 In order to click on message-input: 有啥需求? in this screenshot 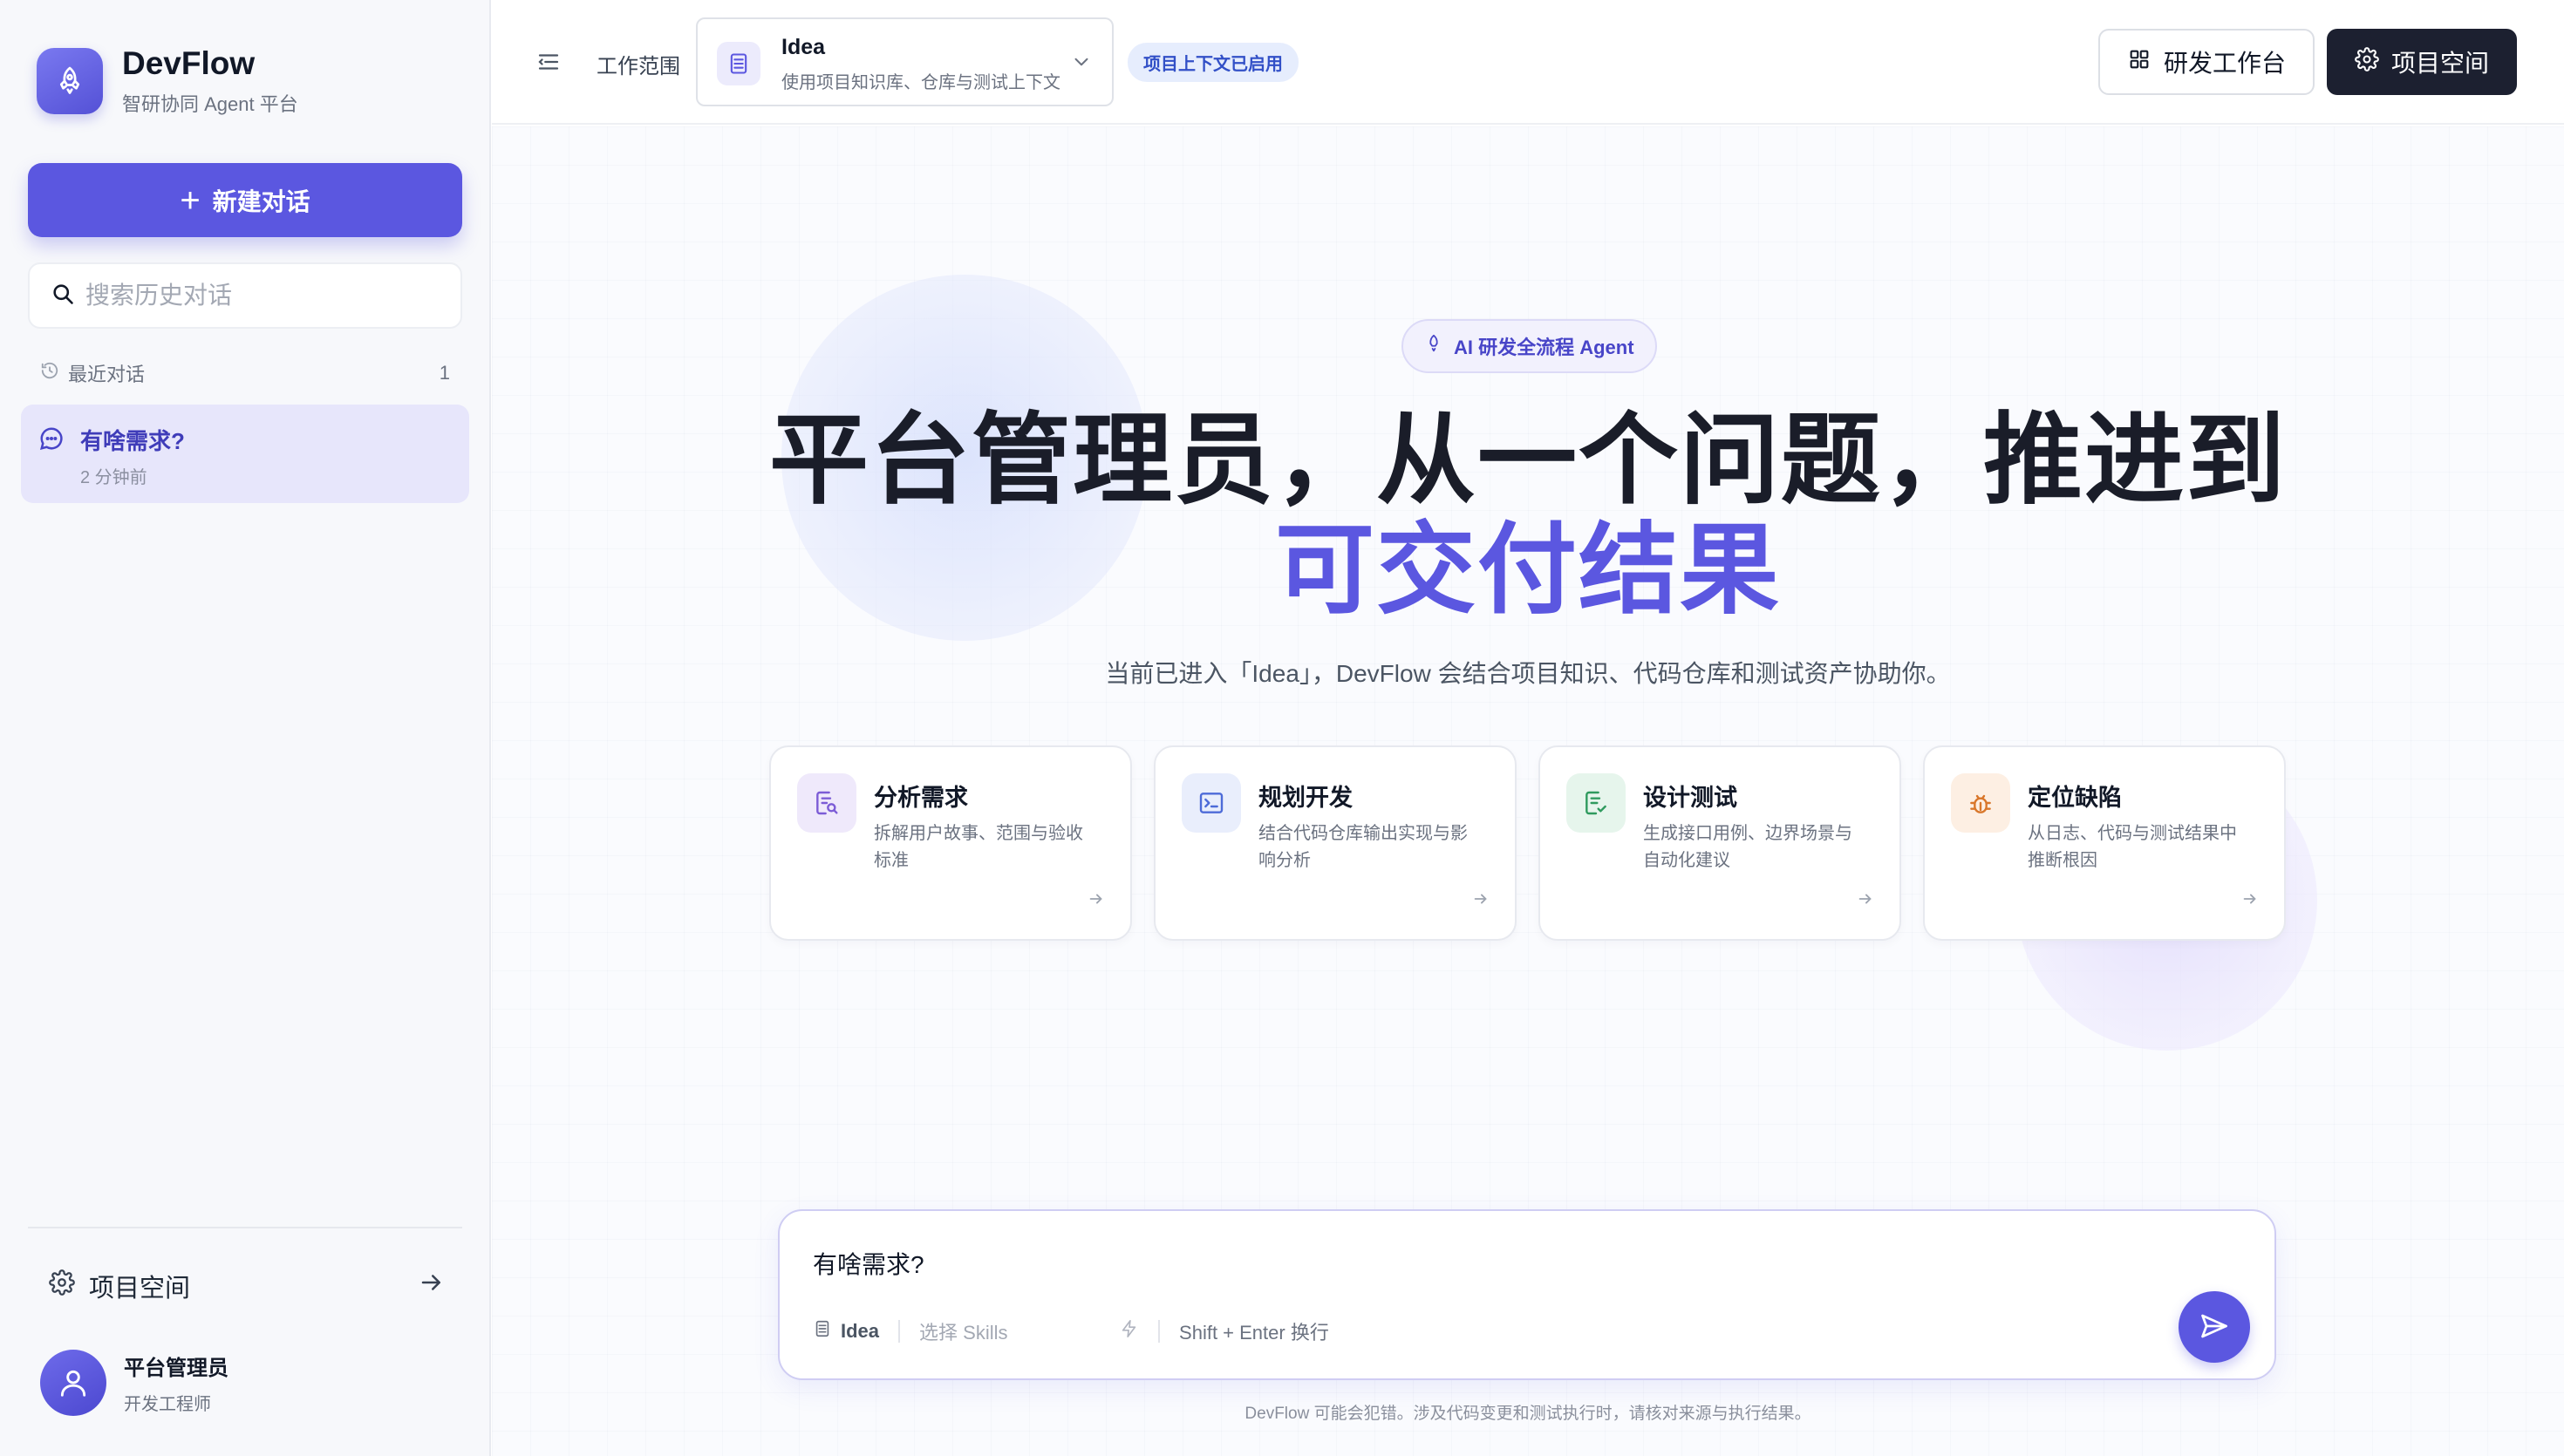, I will do `click(868, 1263)`.